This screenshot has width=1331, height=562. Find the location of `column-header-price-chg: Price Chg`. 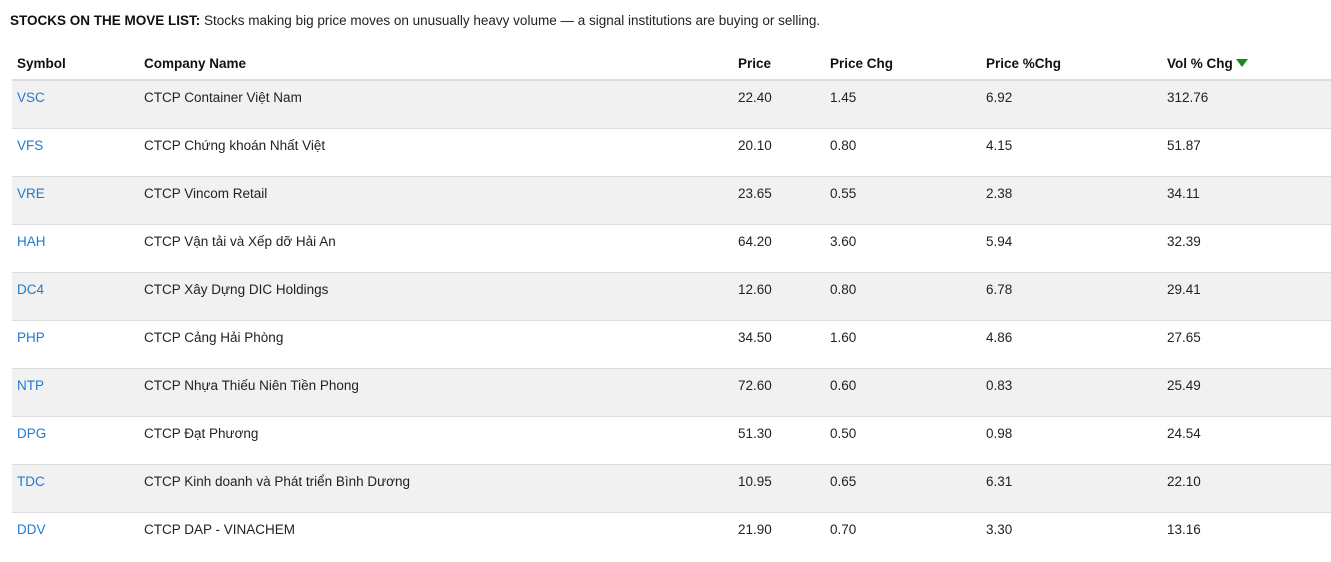

column-header-price-chg: Price Chg is located at coordinates (903, 64).